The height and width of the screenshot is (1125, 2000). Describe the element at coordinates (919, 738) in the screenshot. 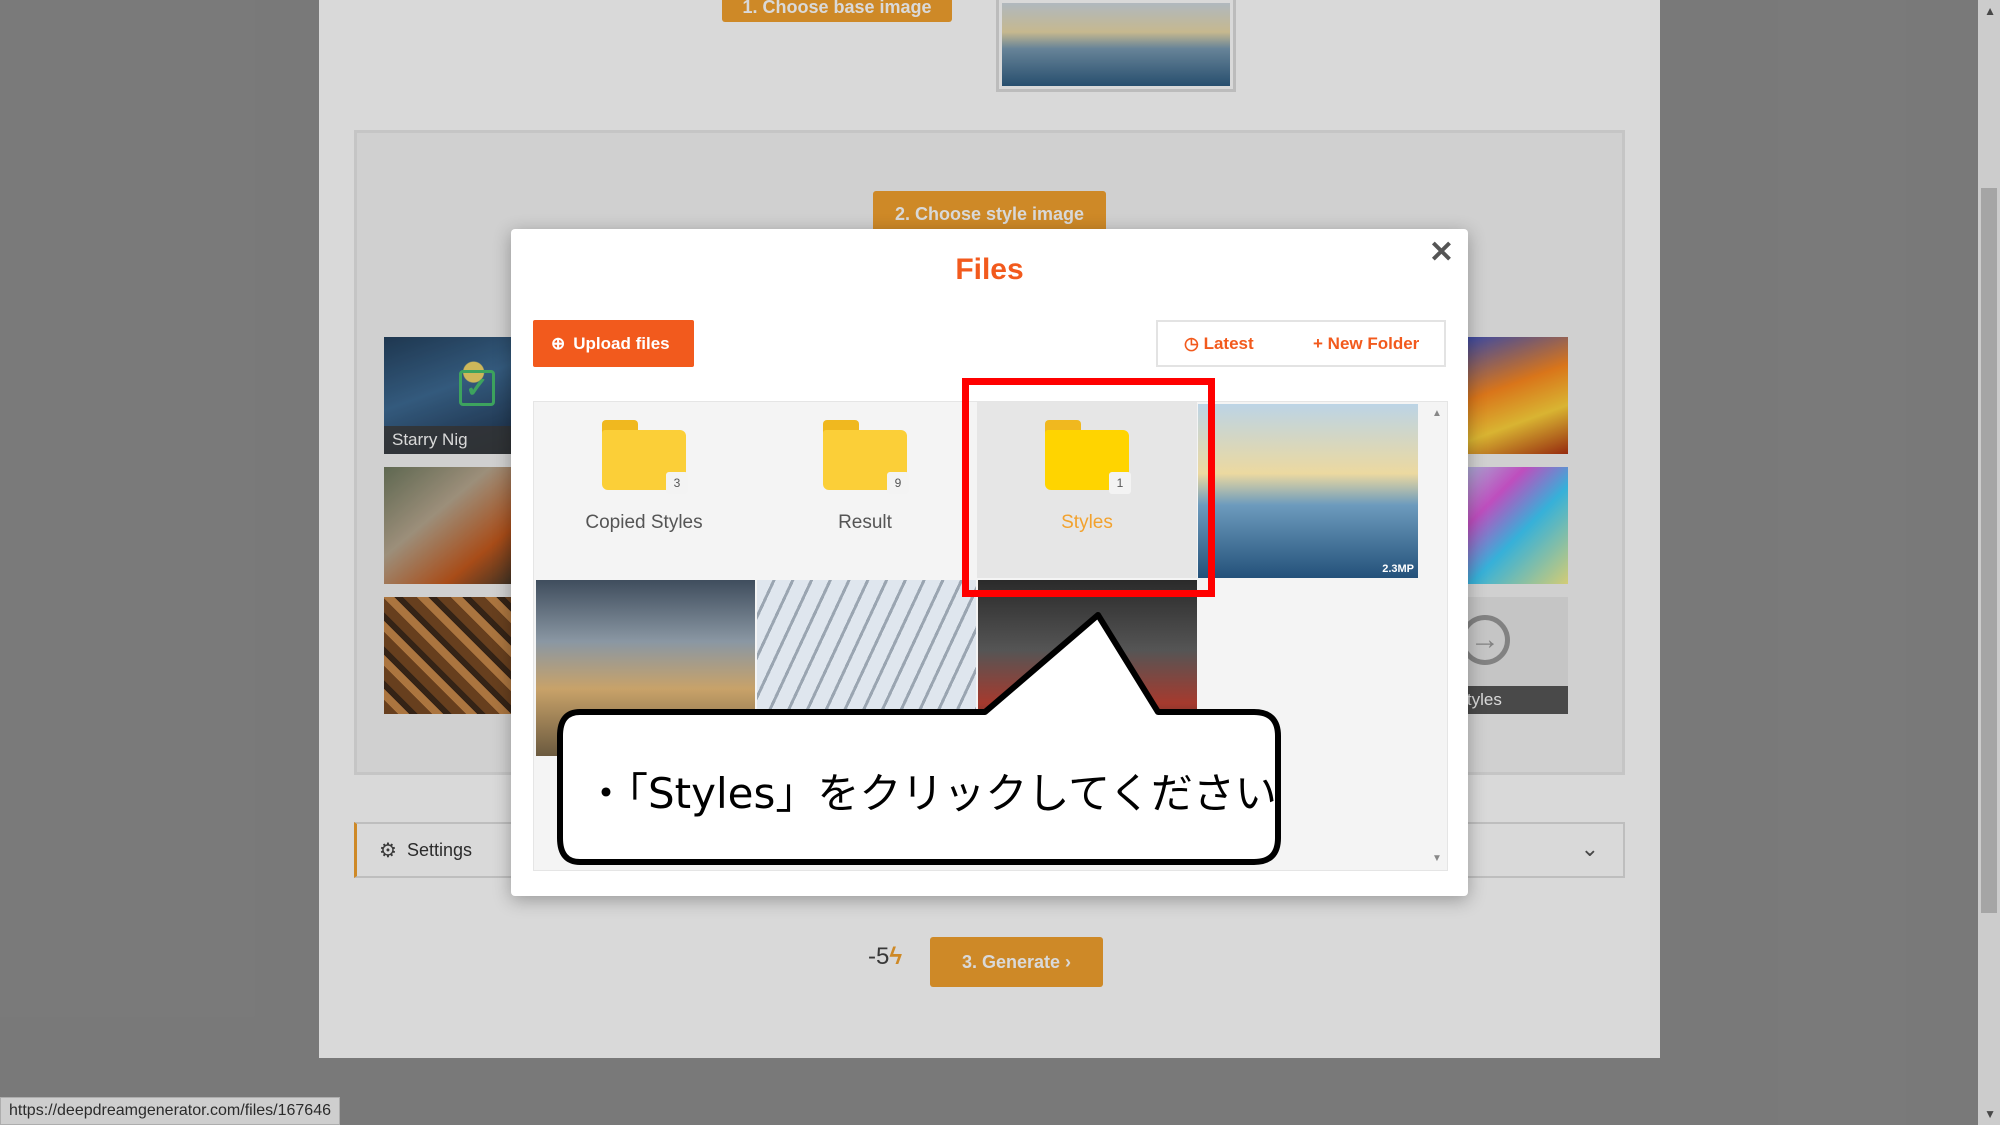

I see `callout-bubble` at that location.